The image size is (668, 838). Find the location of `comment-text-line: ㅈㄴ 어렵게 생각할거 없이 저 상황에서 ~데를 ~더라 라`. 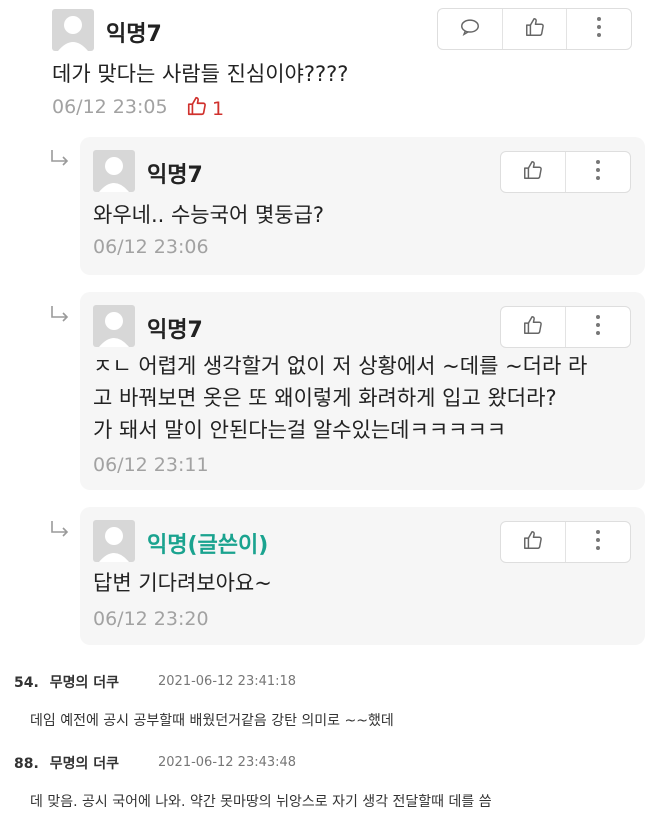

comment-text-line: ㅈㄴ 어렵게 생각할거 없이 저 상황에서 ~데를 ~더라 라 is located at coordinates (340, 366).